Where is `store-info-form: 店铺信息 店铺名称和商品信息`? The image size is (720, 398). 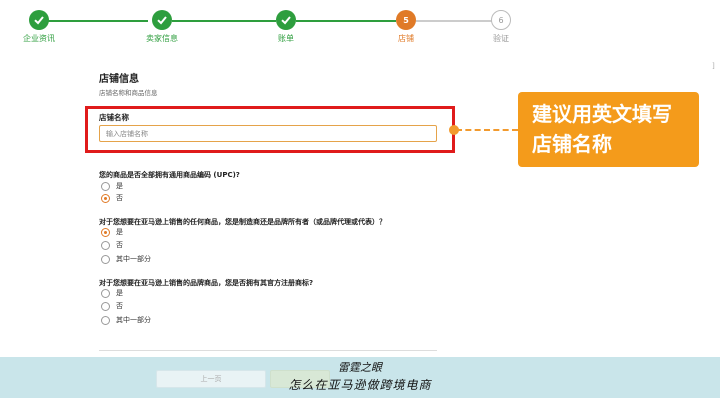
store-info-form: 店铺信息 店铺名称和商品信息 is located at coordinates (269, 83).